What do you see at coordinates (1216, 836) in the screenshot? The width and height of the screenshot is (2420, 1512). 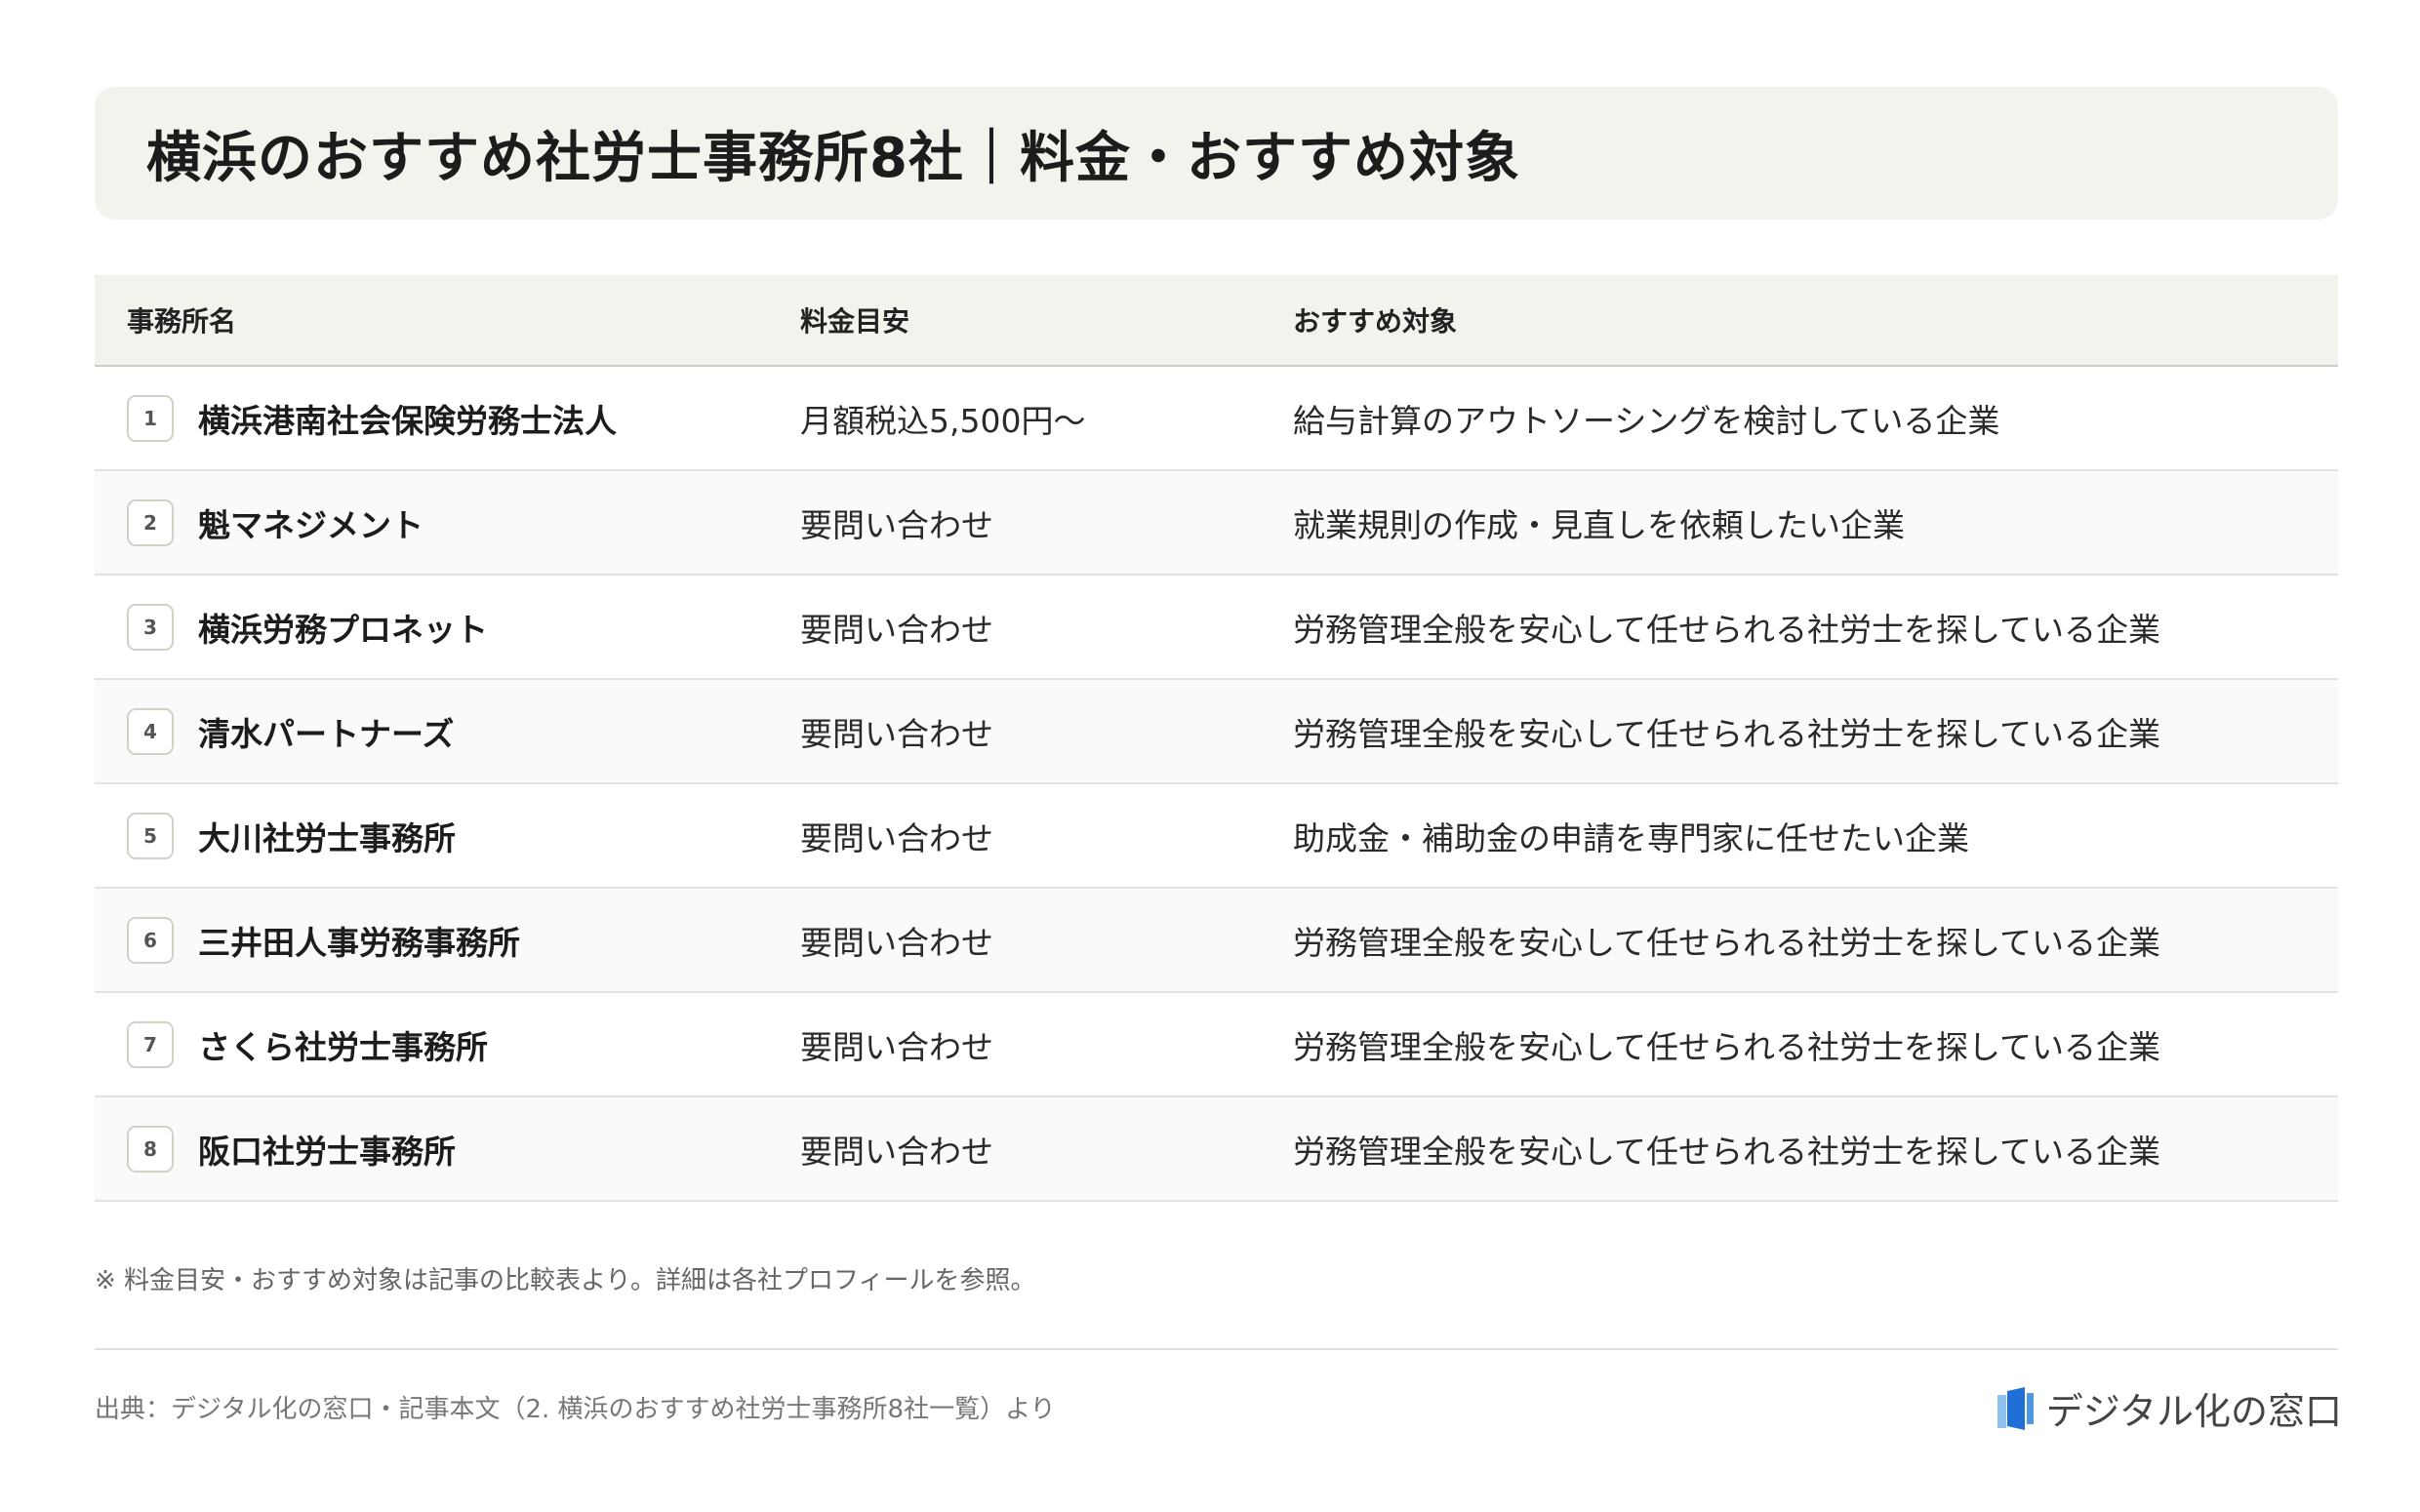 I see `table-row: 5 大川社労士事務所 要問い合わせ 助成金・補助金の申請を専門家に任せたい企業` at bounding box center [1216, 836].